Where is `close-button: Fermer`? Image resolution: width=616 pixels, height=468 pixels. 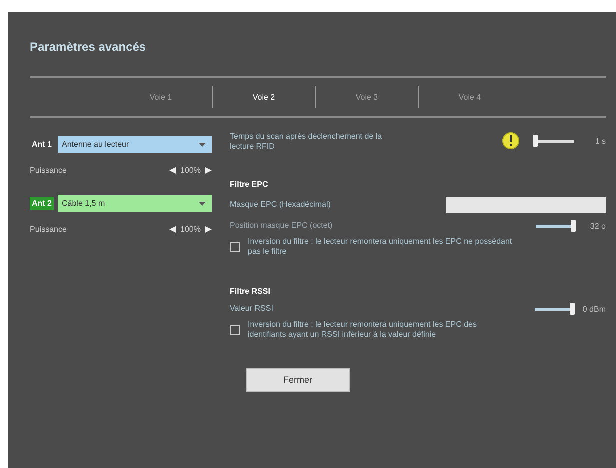 close-button: Fermer is located at coordinates (298, 380).